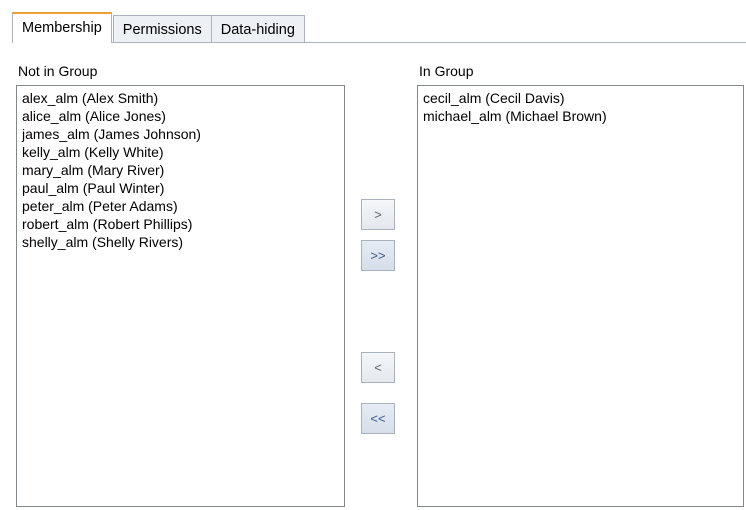 The image size is (746, 510). What do you see at coordinates (180, 170) in the screenshot?
I see `list-item: mary_alm (Mary River)` at bounding box center [180, 170].